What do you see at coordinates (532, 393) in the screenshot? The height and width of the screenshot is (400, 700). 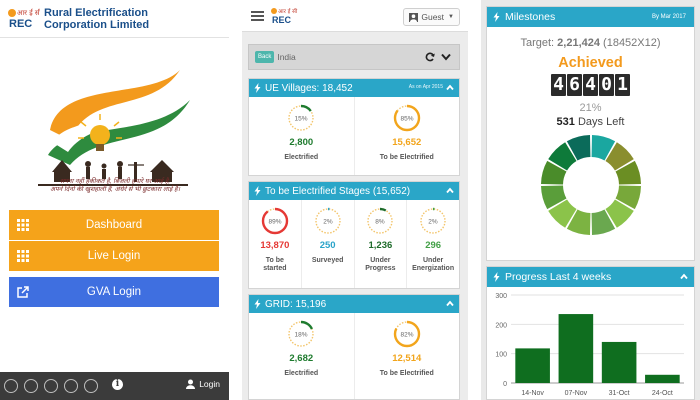 I see `x-tick-label: 14-Nov` at bounding box center [532, 393].